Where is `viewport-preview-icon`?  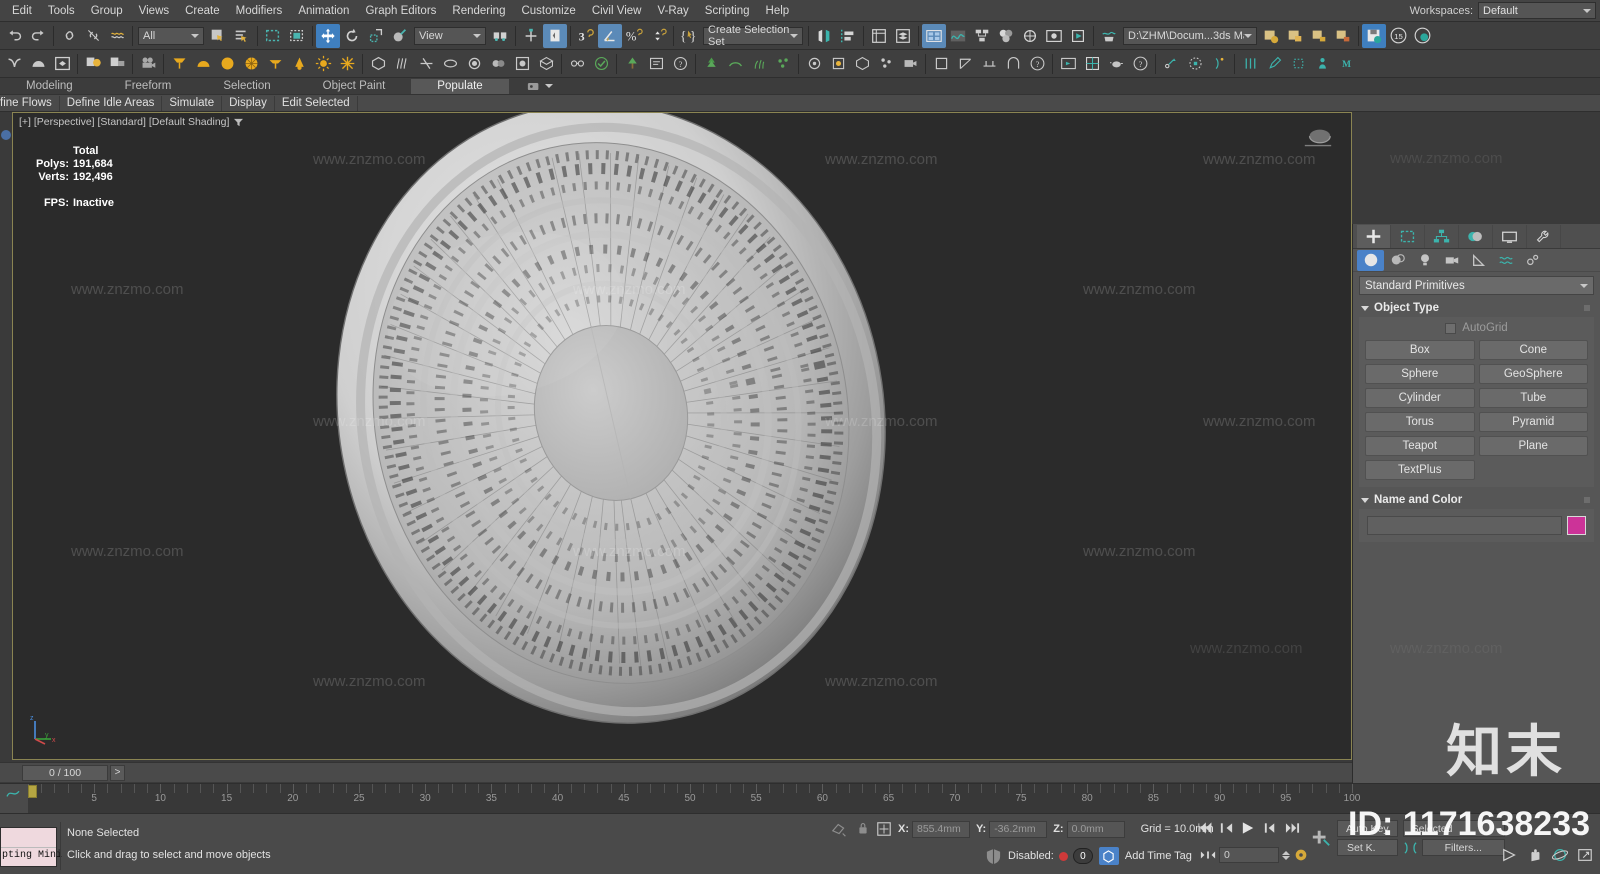
viewport-preview-icon is located at coordinates (1068, 64).